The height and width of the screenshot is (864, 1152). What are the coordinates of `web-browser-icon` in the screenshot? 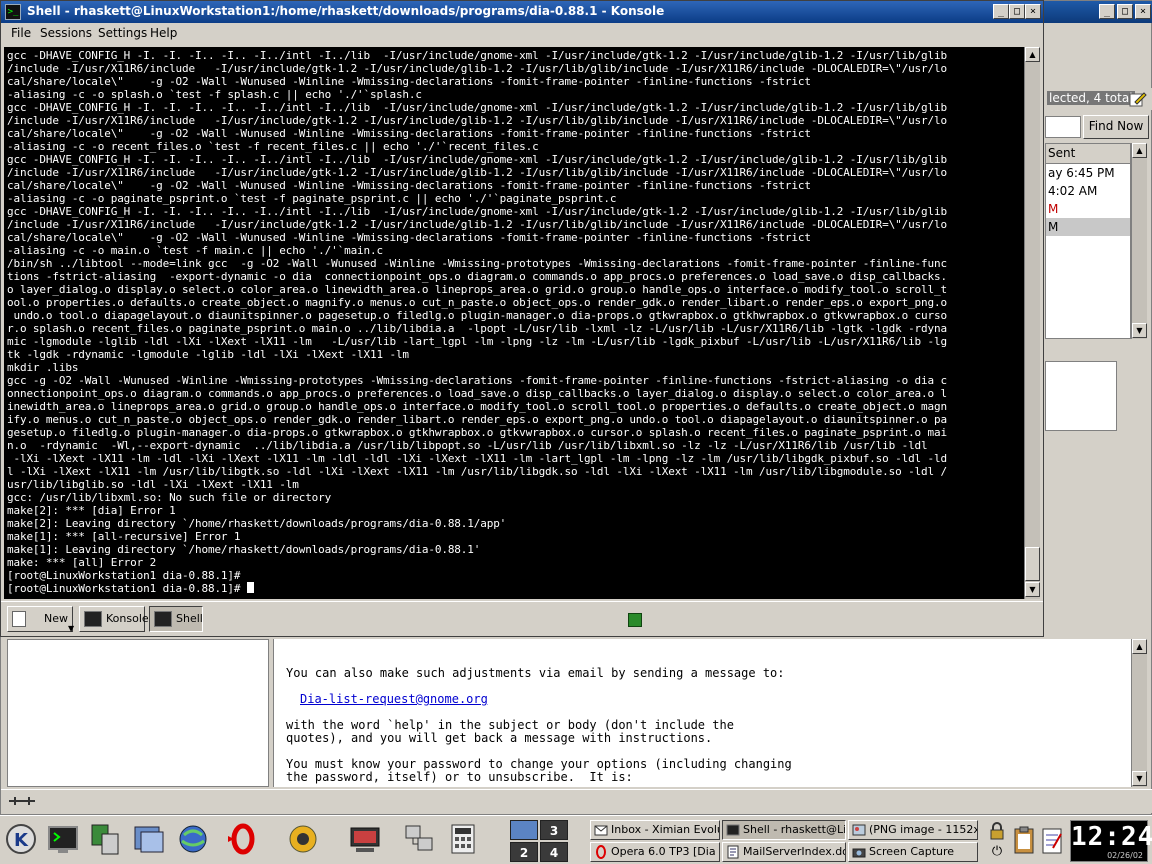 It's located at (193, 839).